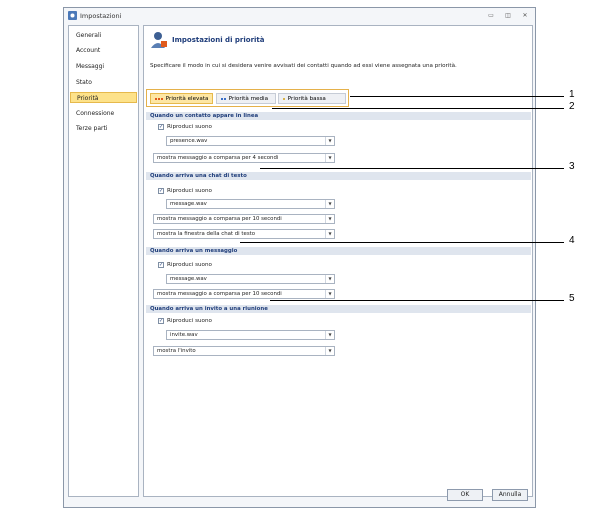 The image size is (600, 516). What do you see at coordinates (206, 234) in the screenshot?
I see `select-value: mostra la finestra della chat di testo` at bounding box center [206, 234].